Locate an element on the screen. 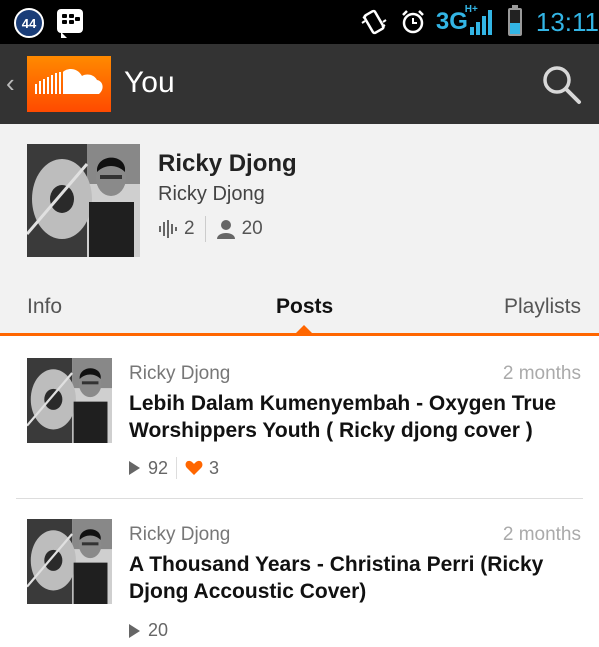 The height and width of the screenshot is (647, 599). soundcloud-logo is located at coordinates (69, 84).